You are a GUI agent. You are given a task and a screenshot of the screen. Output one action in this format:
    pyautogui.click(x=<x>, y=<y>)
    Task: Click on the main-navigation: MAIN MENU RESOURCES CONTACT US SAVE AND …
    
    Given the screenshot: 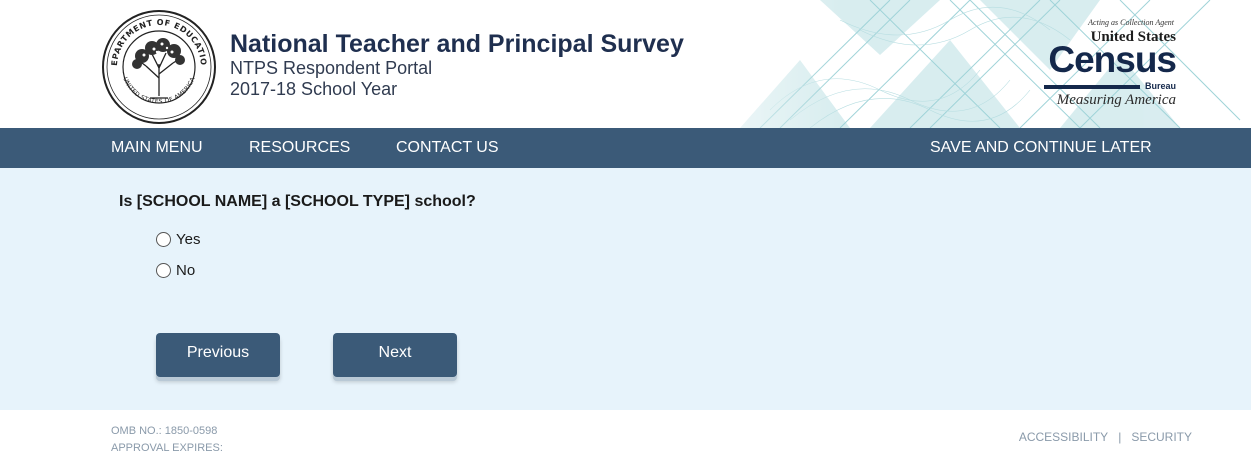 What is the action you would take?
    pyautogui.click(x=625, y=148)
    